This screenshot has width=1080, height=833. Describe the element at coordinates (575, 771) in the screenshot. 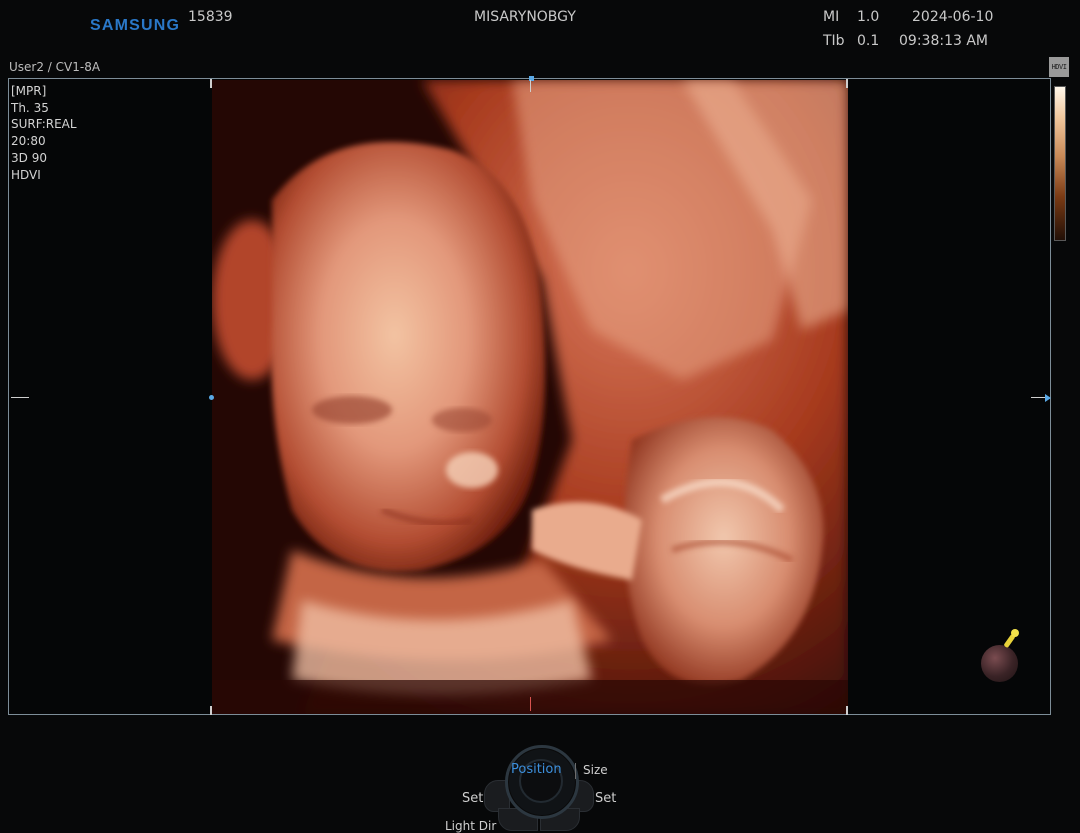

I see `dial-label-divider` at that location.